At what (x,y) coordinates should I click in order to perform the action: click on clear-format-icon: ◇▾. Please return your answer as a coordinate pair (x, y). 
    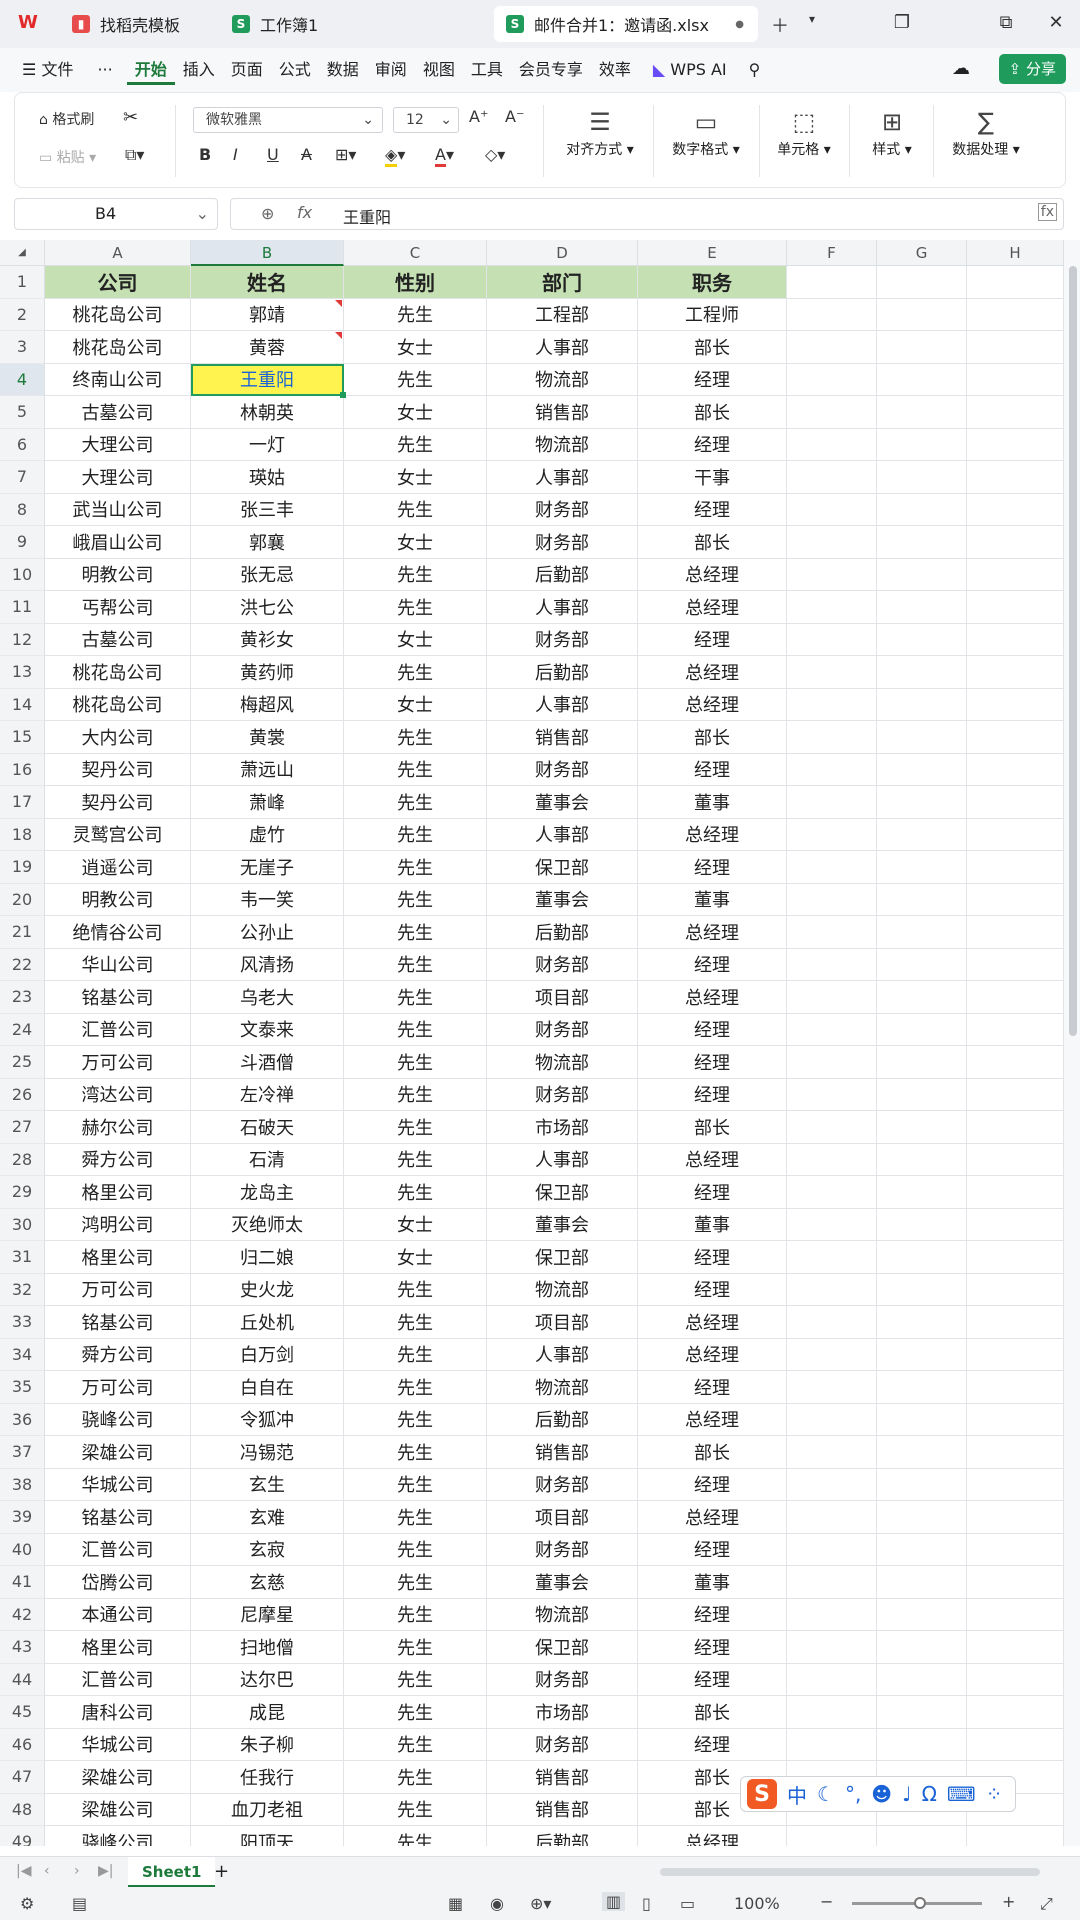
    Looking at the image, I should click on (495, 154).